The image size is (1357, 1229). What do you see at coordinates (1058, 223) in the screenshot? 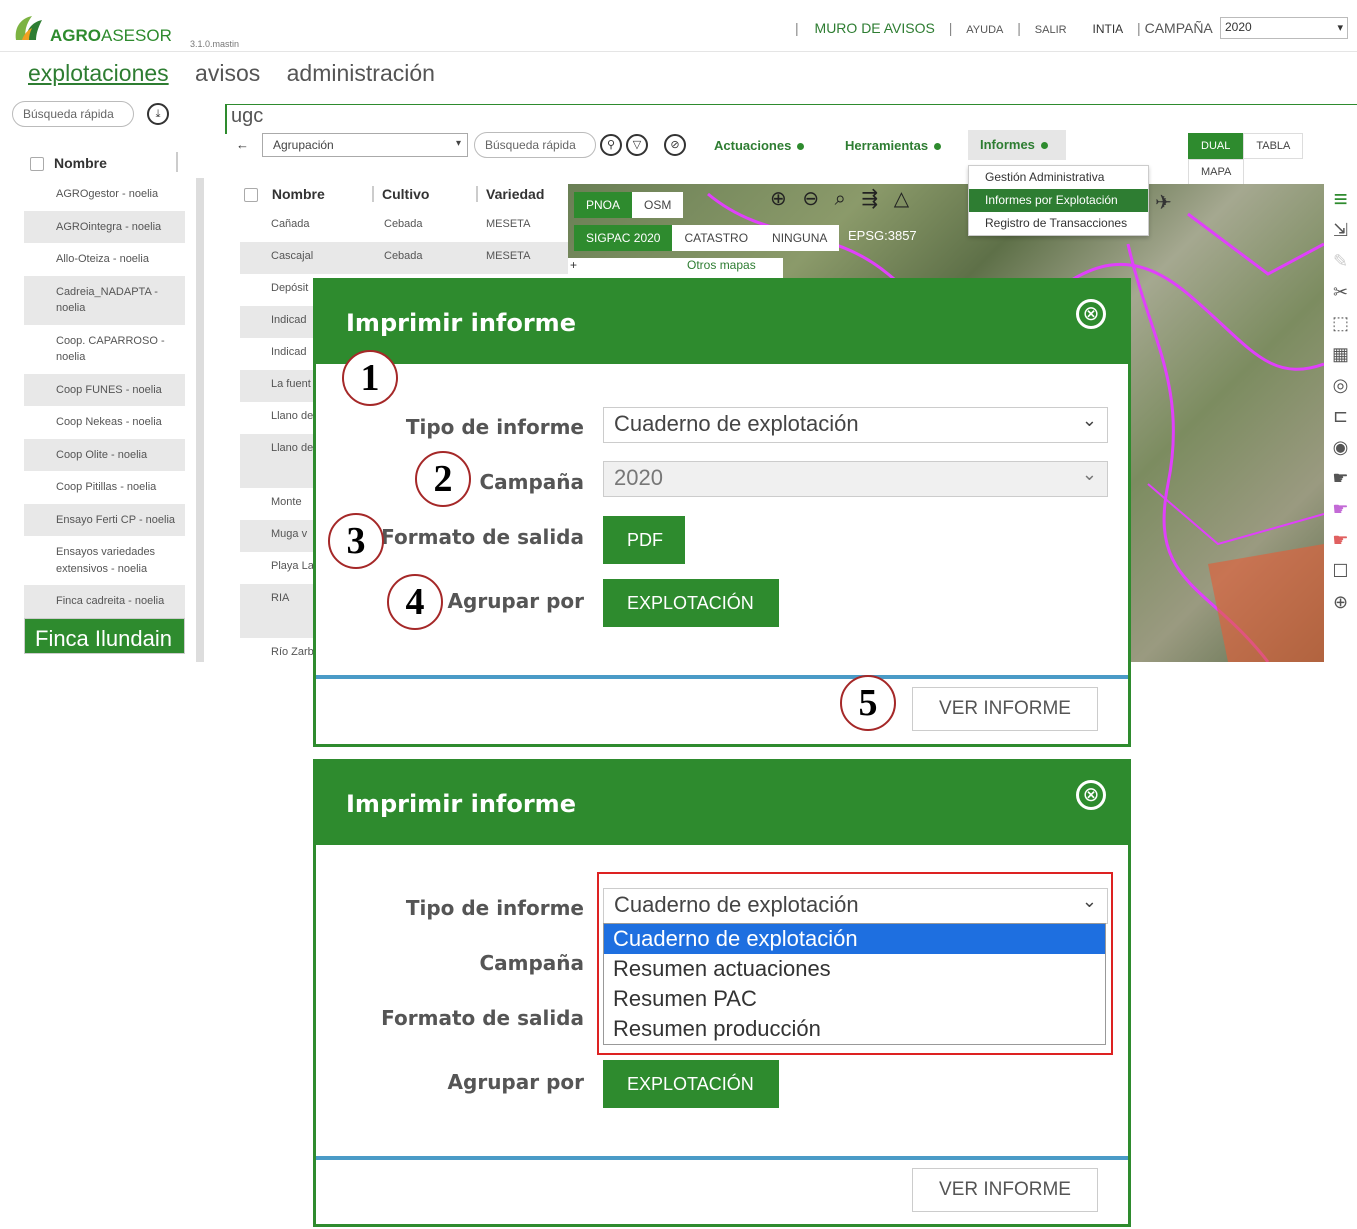
I see `menu-item-registro: Registro de Transacciones` at bounding box center [1058, 223].